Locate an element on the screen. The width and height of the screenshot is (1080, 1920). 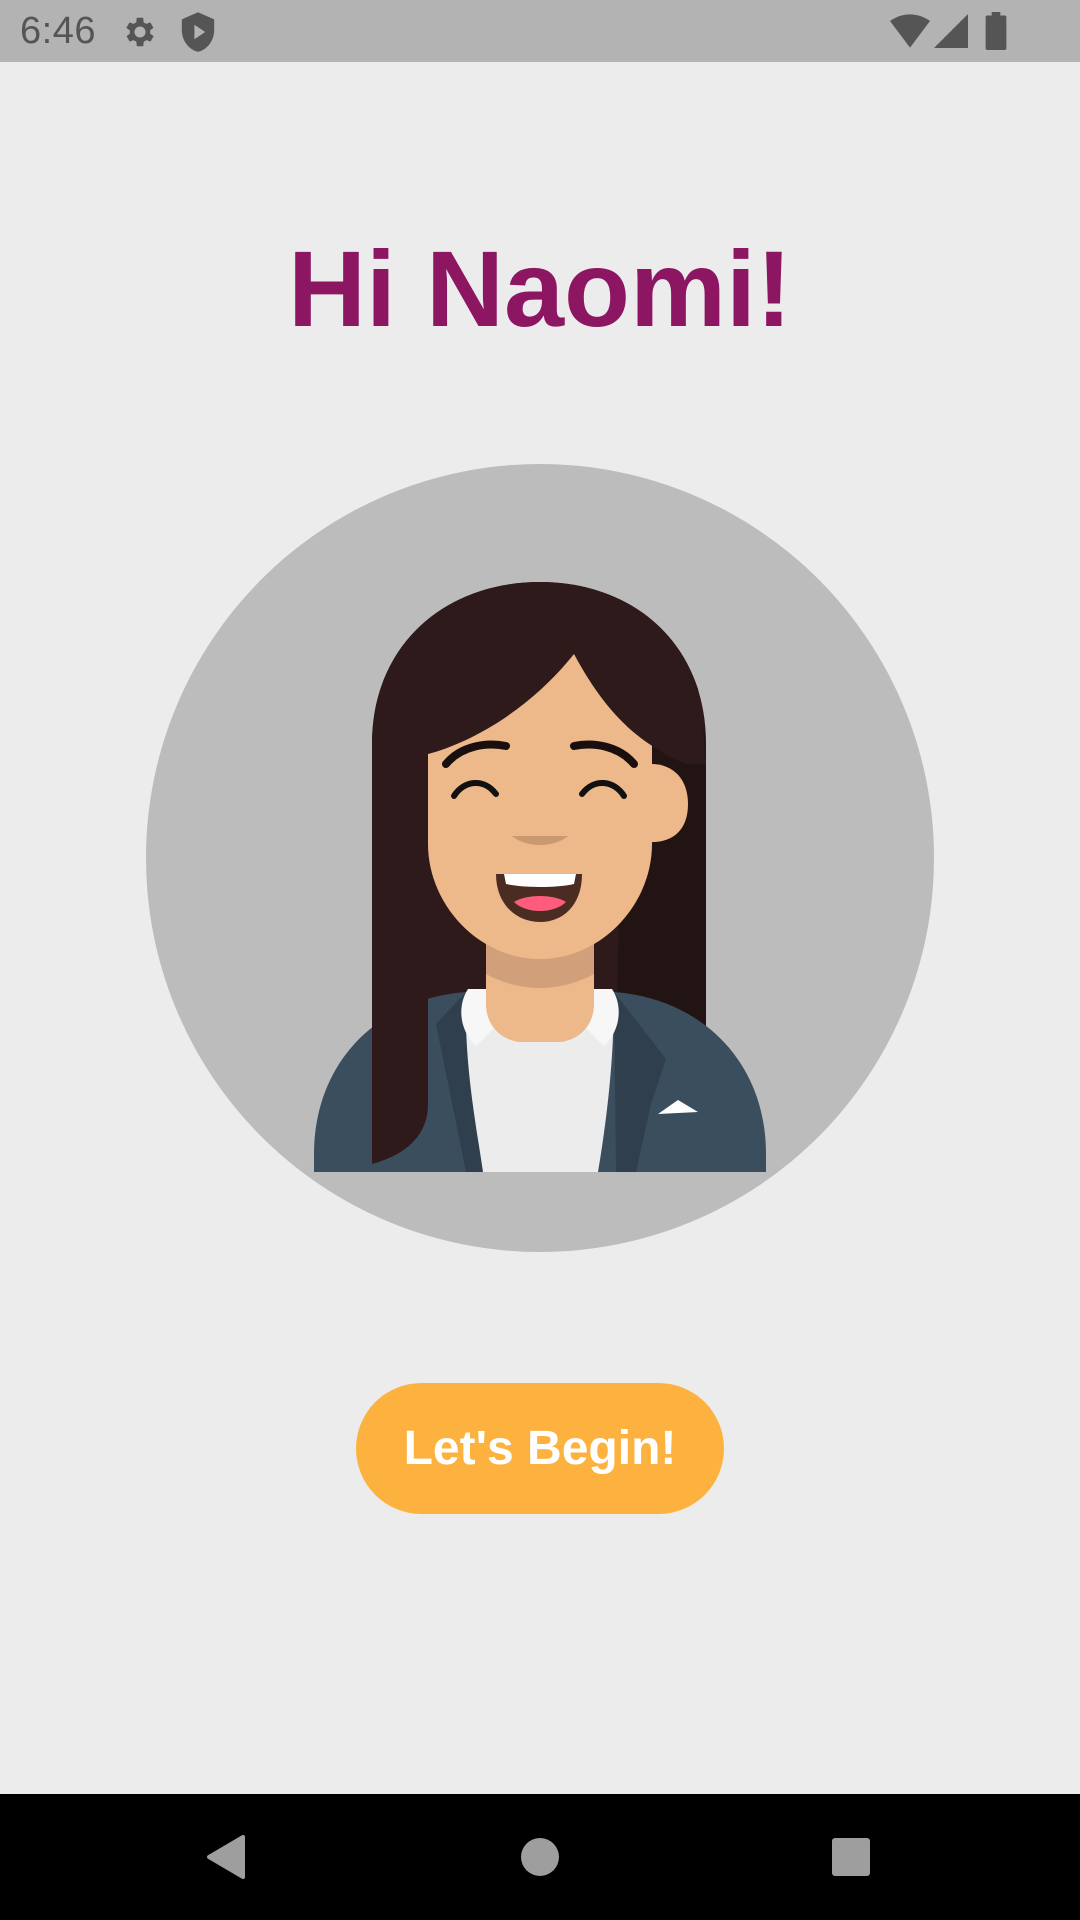
navigation-bar is located at coordinates (540, 1857).